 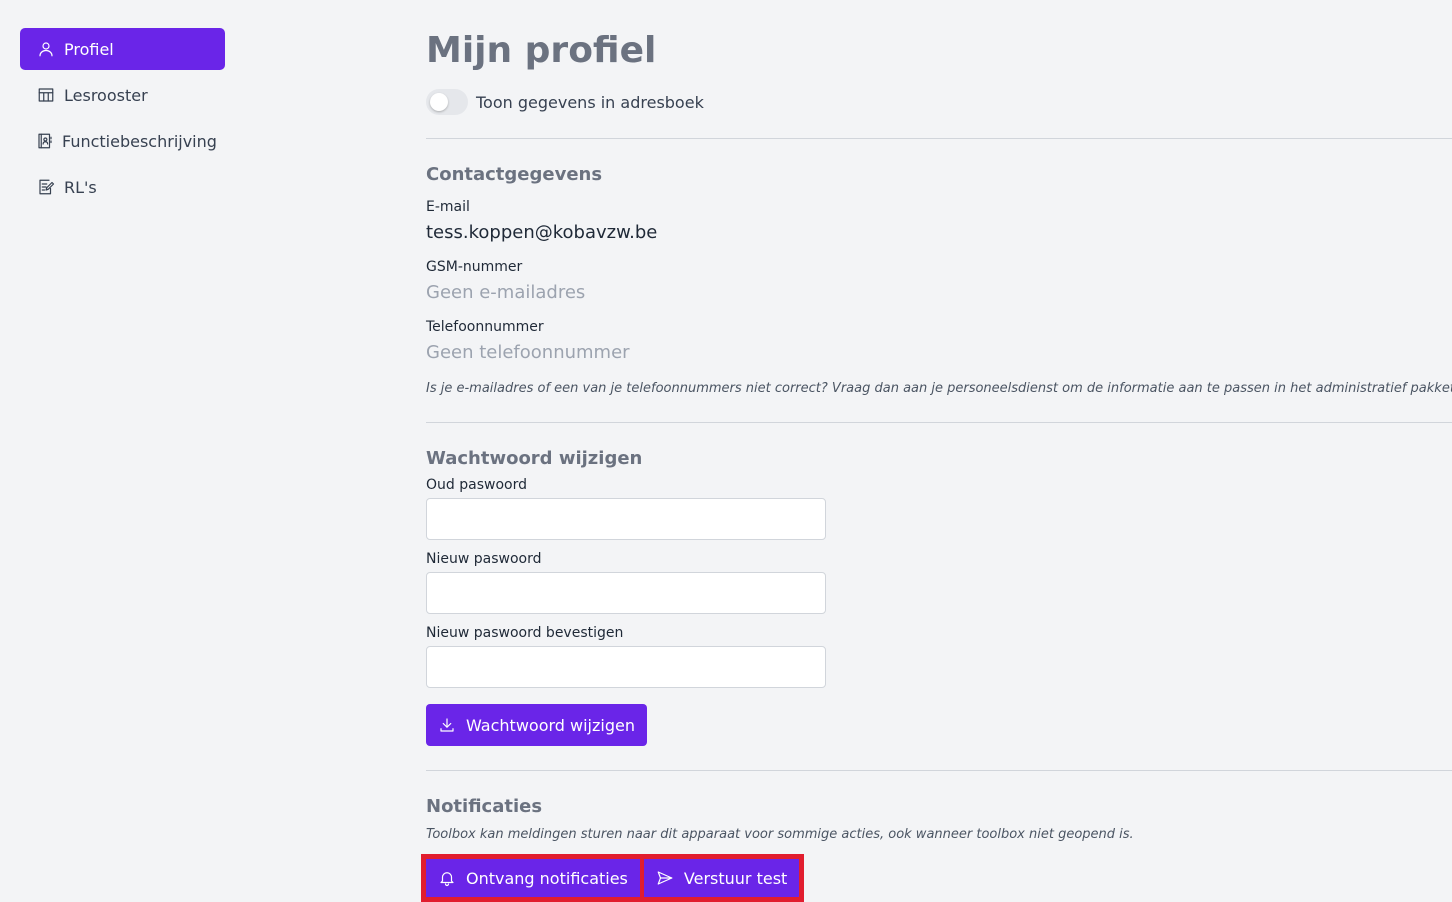 What do you see at coordinates (525, 633) in the screenshot?
I see `confirm-password-label: Nieuw paswoord bevestigen` at bounding box center [525, 633].